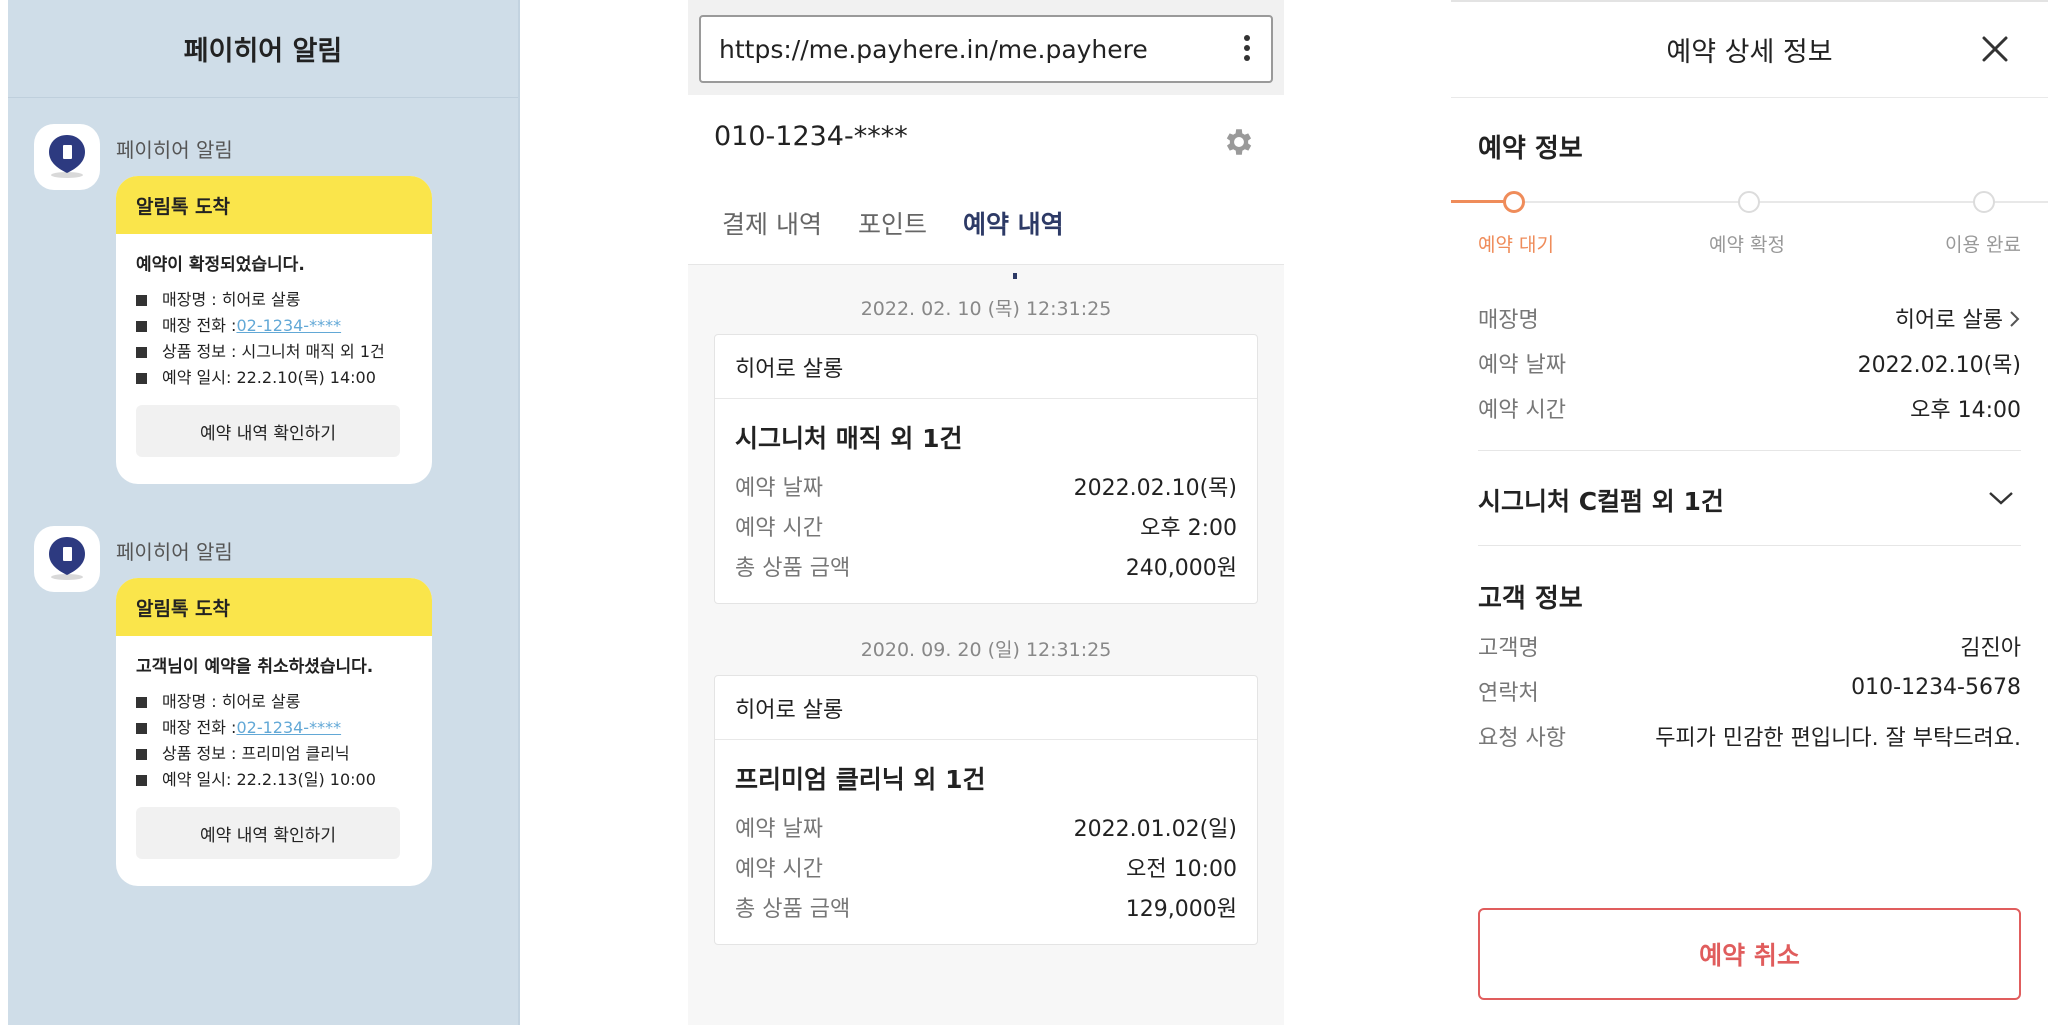 This screenshot has height=1025, width=2048. Describe the element at coordinates (1749, 954) in the screenshot. I see `cancel-reservation-button: 예약 취소` at that location.